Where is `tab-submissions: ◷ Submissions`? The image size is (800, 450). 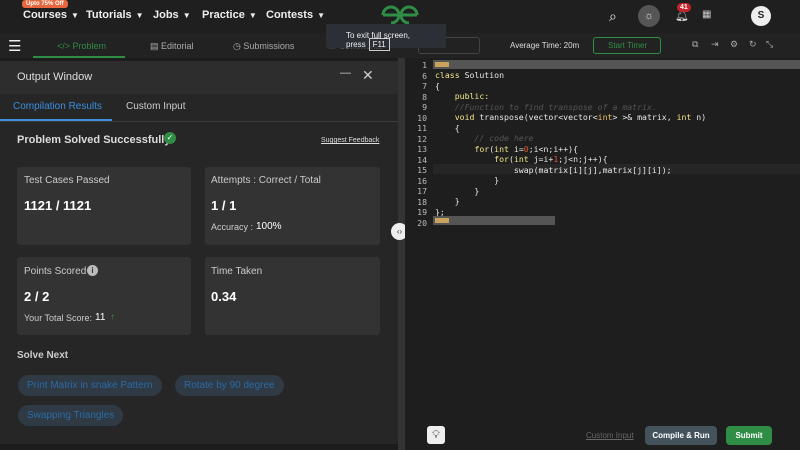 tab-submissions: ◷ Submissions is located at coordinates (263, 46).